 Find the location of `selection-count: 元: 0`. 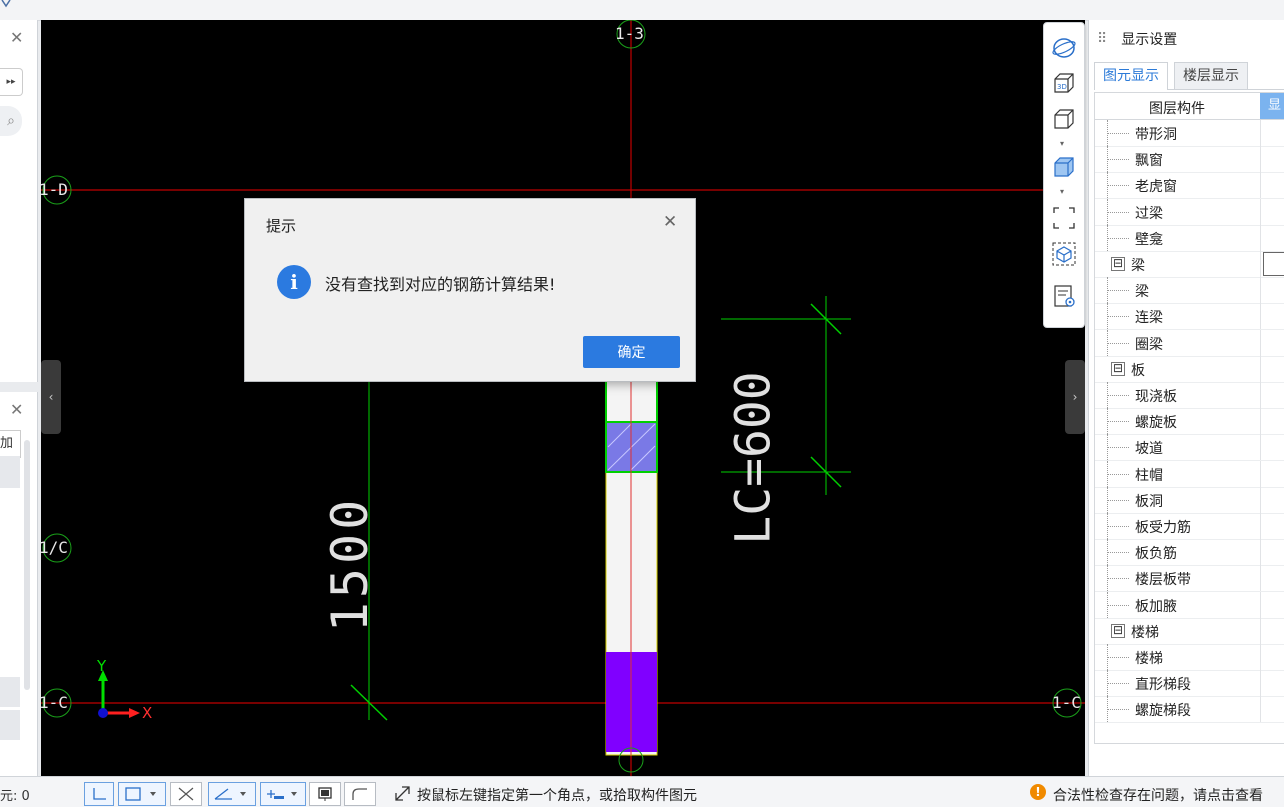

selection-count: 元: 0 is located at coordinates (15, 796).